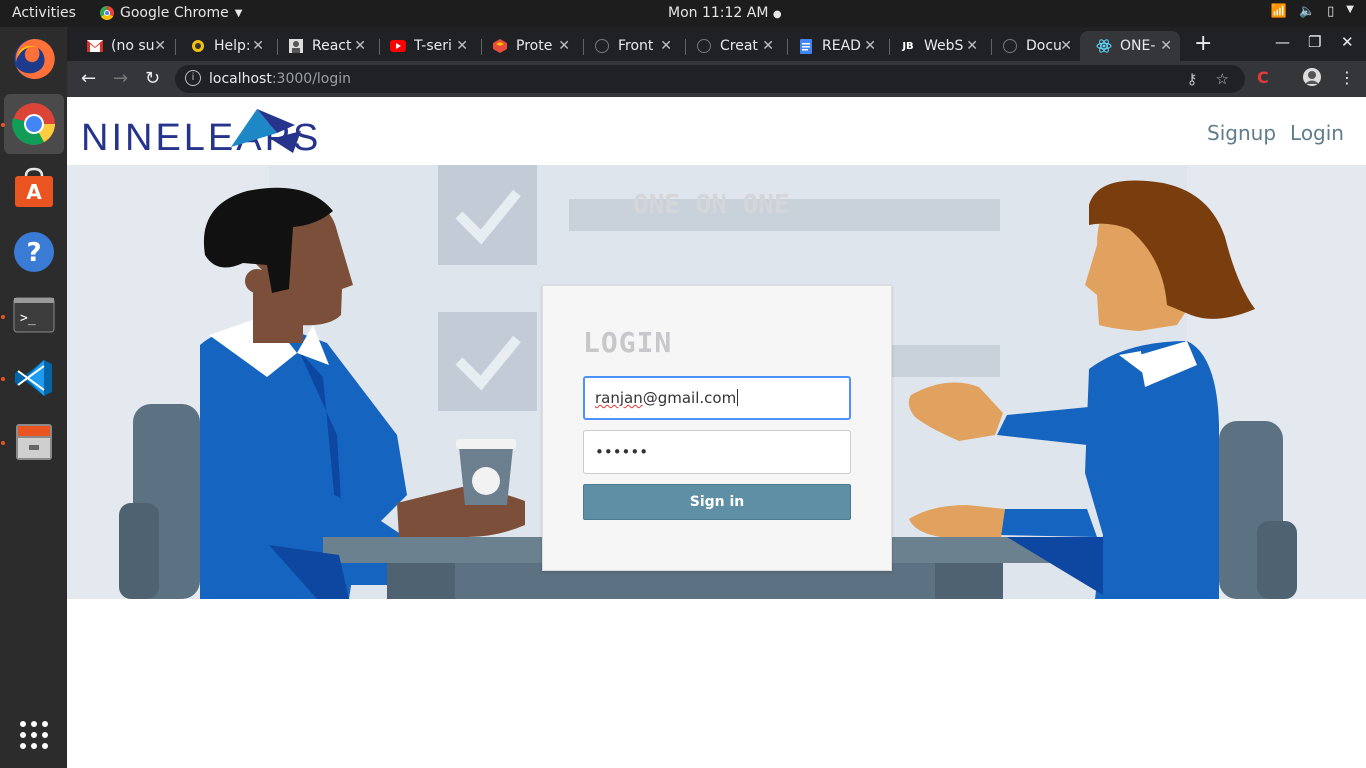 This screenshot has width=1366, height=768. I want to click on firefox-icon, so click(34, 59).